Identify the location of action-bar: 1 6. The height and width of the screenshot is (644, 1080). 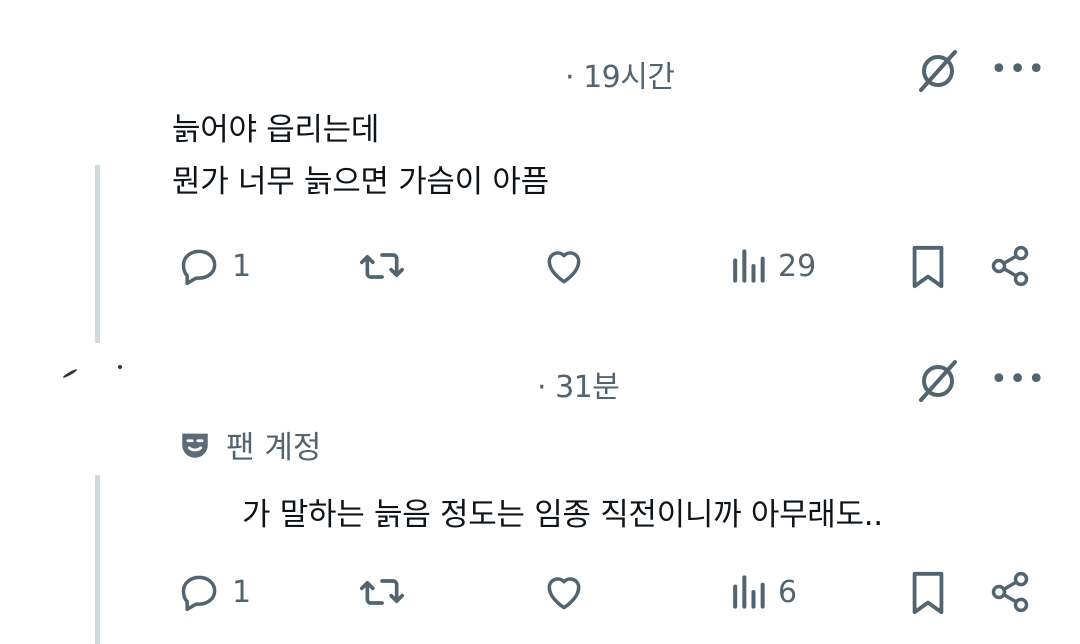
(540, 596).